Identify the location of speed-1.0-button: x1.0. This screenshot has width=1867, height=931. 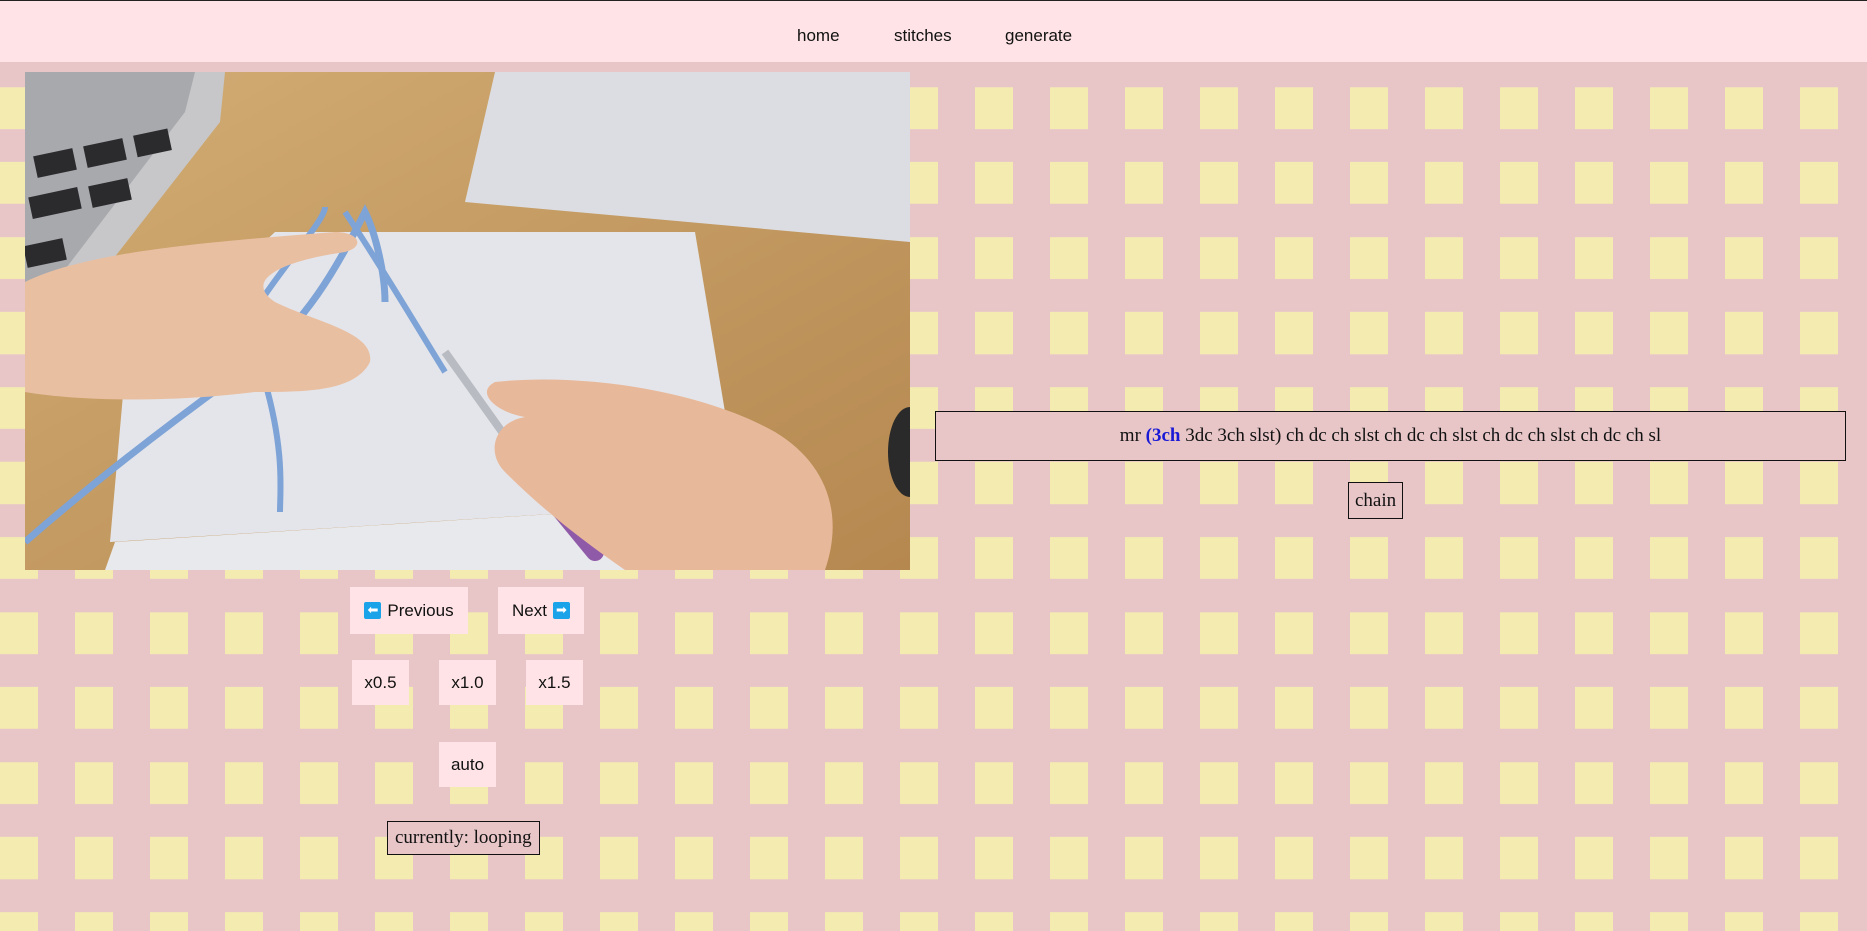
(467, 682).